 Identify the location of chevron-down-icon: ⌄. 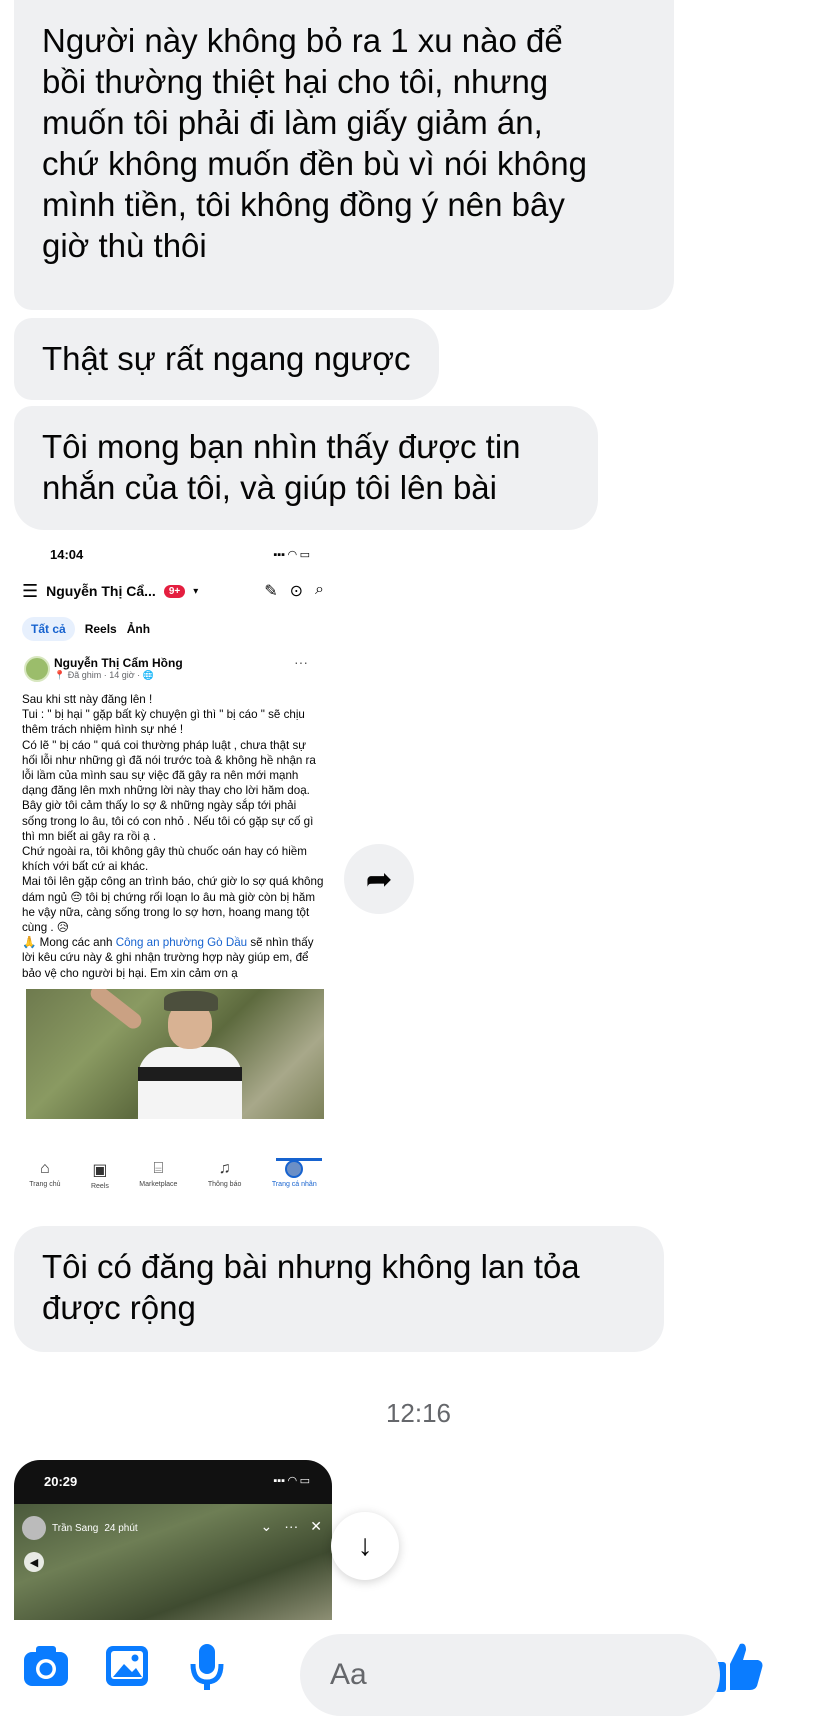
(266, 1526).